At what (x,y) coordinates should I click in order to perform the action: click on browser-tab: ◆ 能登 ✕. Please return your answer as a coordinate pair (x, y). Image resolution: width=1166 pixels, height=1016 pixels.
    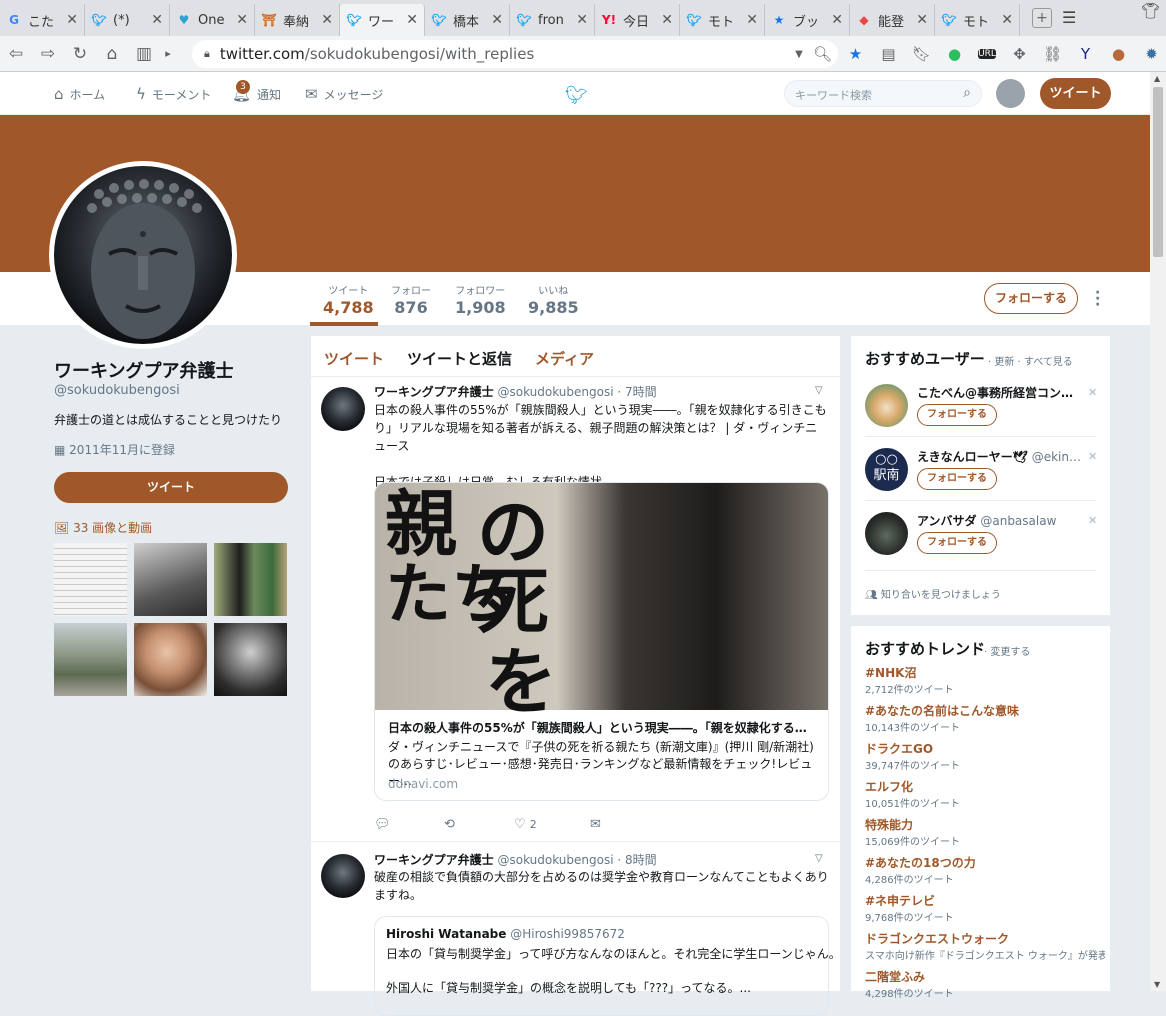
    Looking at the image, I should click on (892, 20).